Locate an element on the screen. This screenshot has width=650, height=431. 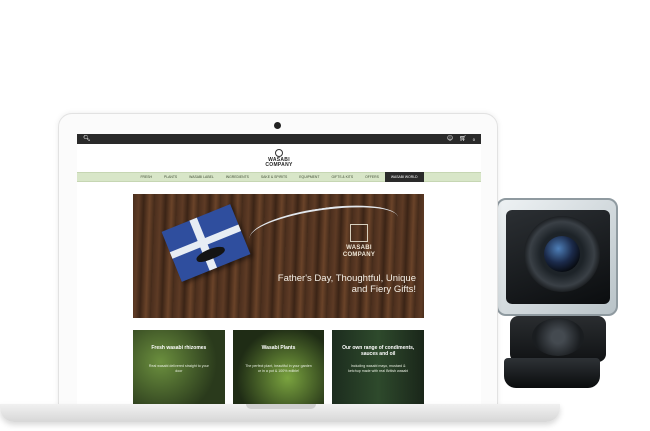
cart-count: 0 is located at coordinates (473, 139).